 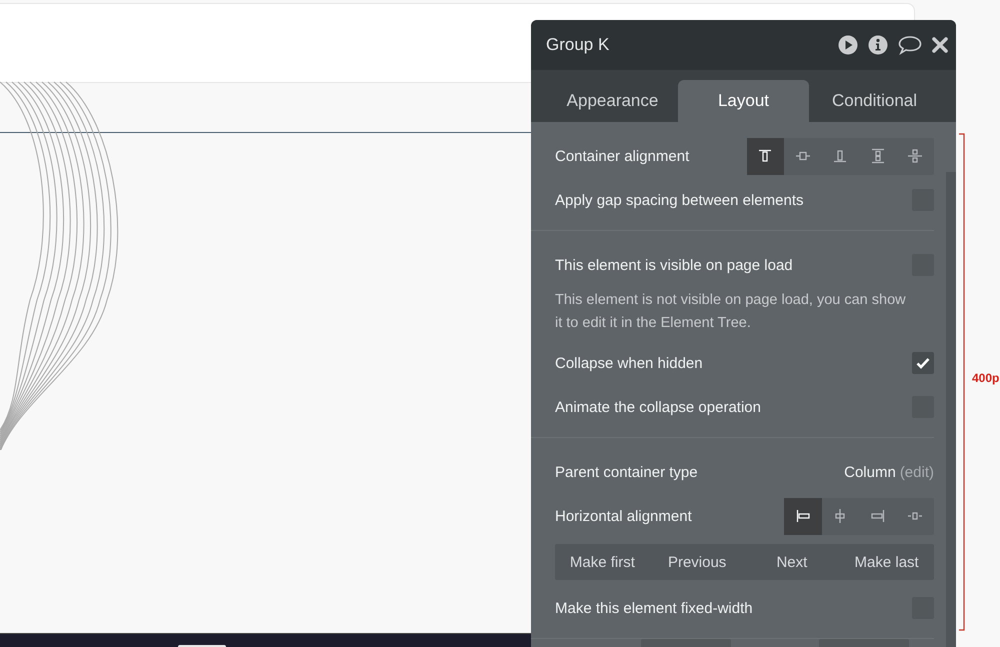 What do you see at coordinates (951, 409) in the screenshot?
I see `scrollbar` at bounding box center [951, 409].